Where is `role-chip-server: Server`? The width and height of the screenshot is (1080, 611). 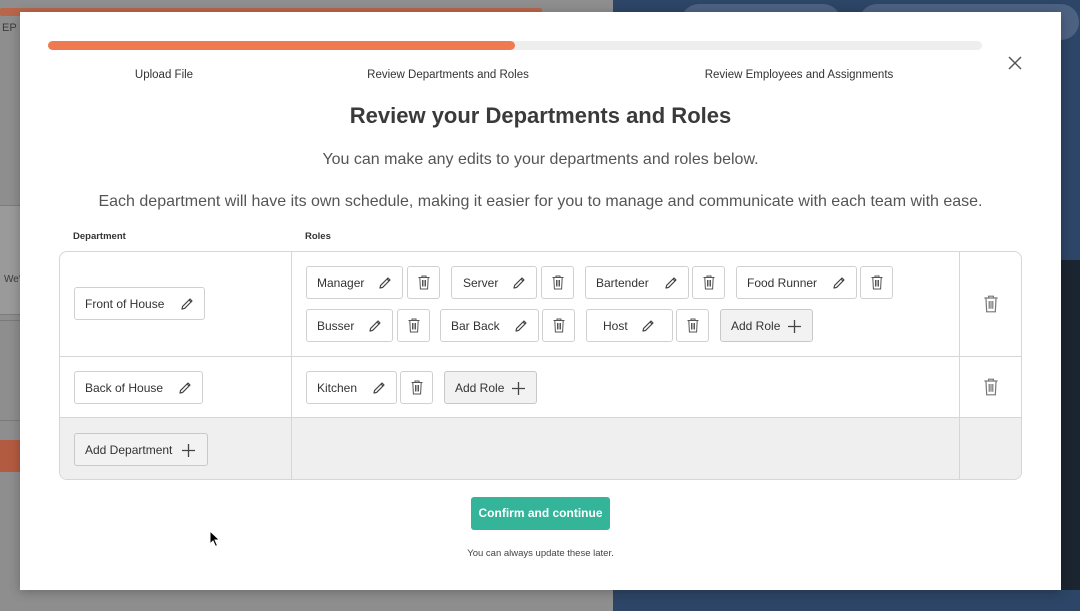
role-chip-server: Server is located at coordinates (494, 282).